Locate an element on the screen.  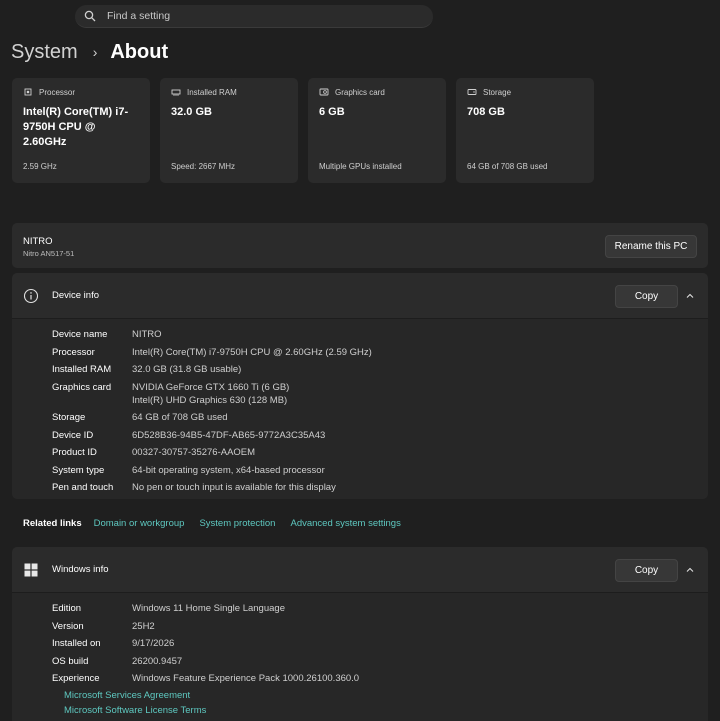
link-domain-workgroup: Domain or workgroup is located at coordinates (139, 523).